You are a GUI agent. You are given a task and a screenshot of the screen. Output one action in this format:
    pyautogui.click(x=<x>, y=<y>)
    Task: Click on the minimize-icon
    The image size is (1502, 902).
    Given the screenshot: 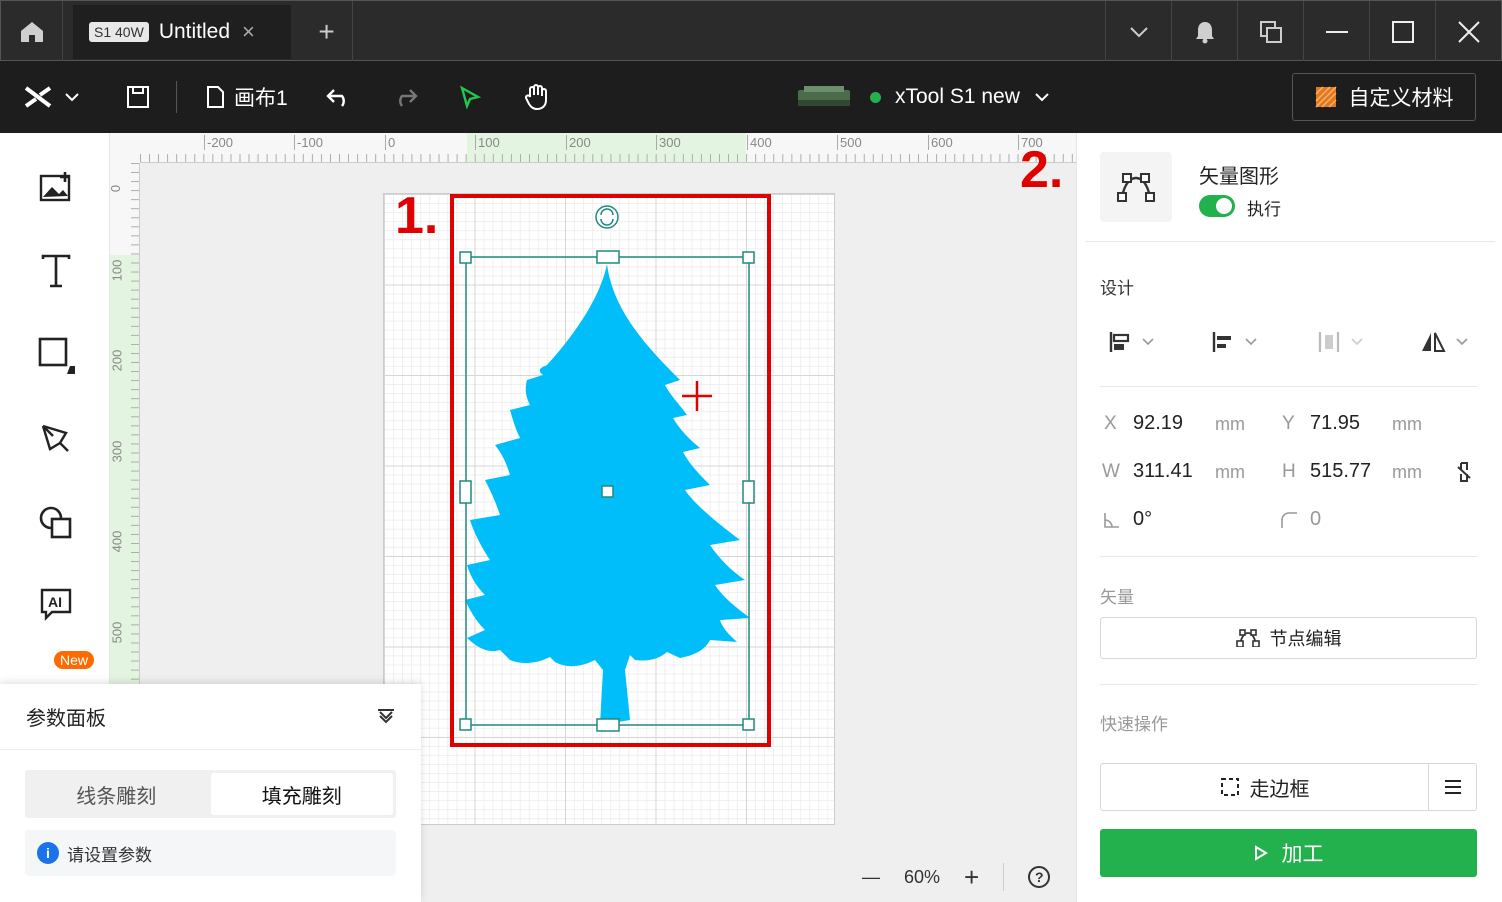 What is the action you would take?
    pyautogui.click(x=1336, y=31)
    